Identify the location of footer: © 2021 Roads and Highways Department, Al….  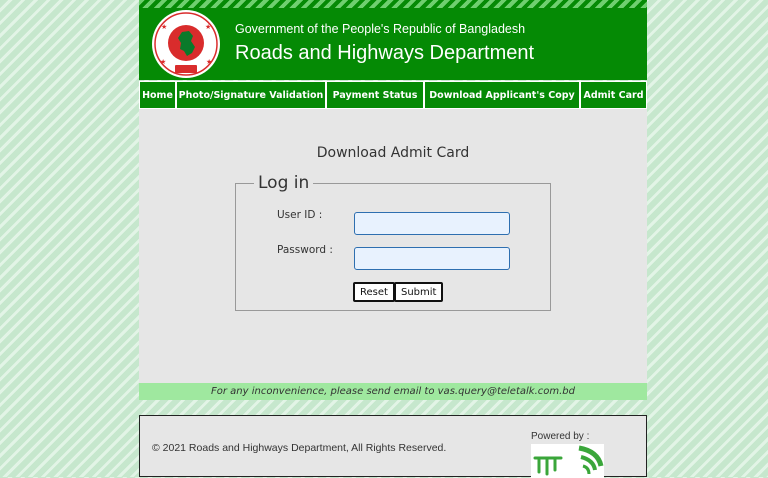
(393, 446).